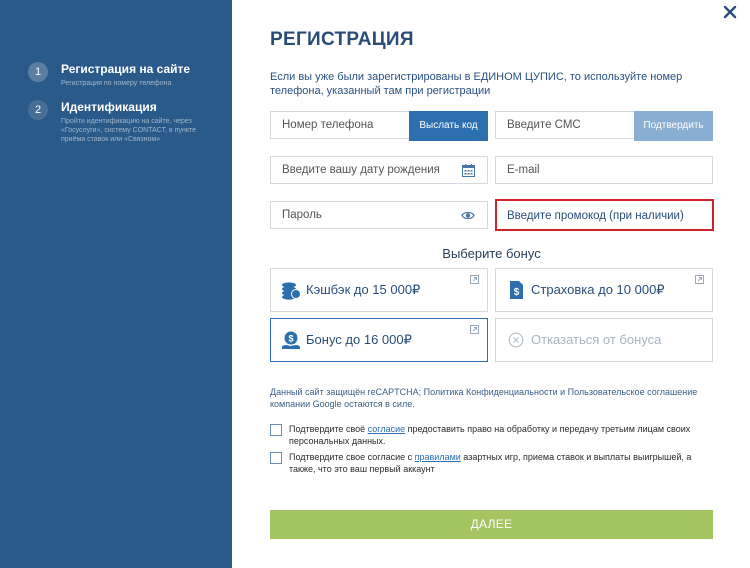  Describe the element at coordinates (604, 126) in the screenshot. I see `sms-code-field: Введите СМС Подтвердить` at that location.